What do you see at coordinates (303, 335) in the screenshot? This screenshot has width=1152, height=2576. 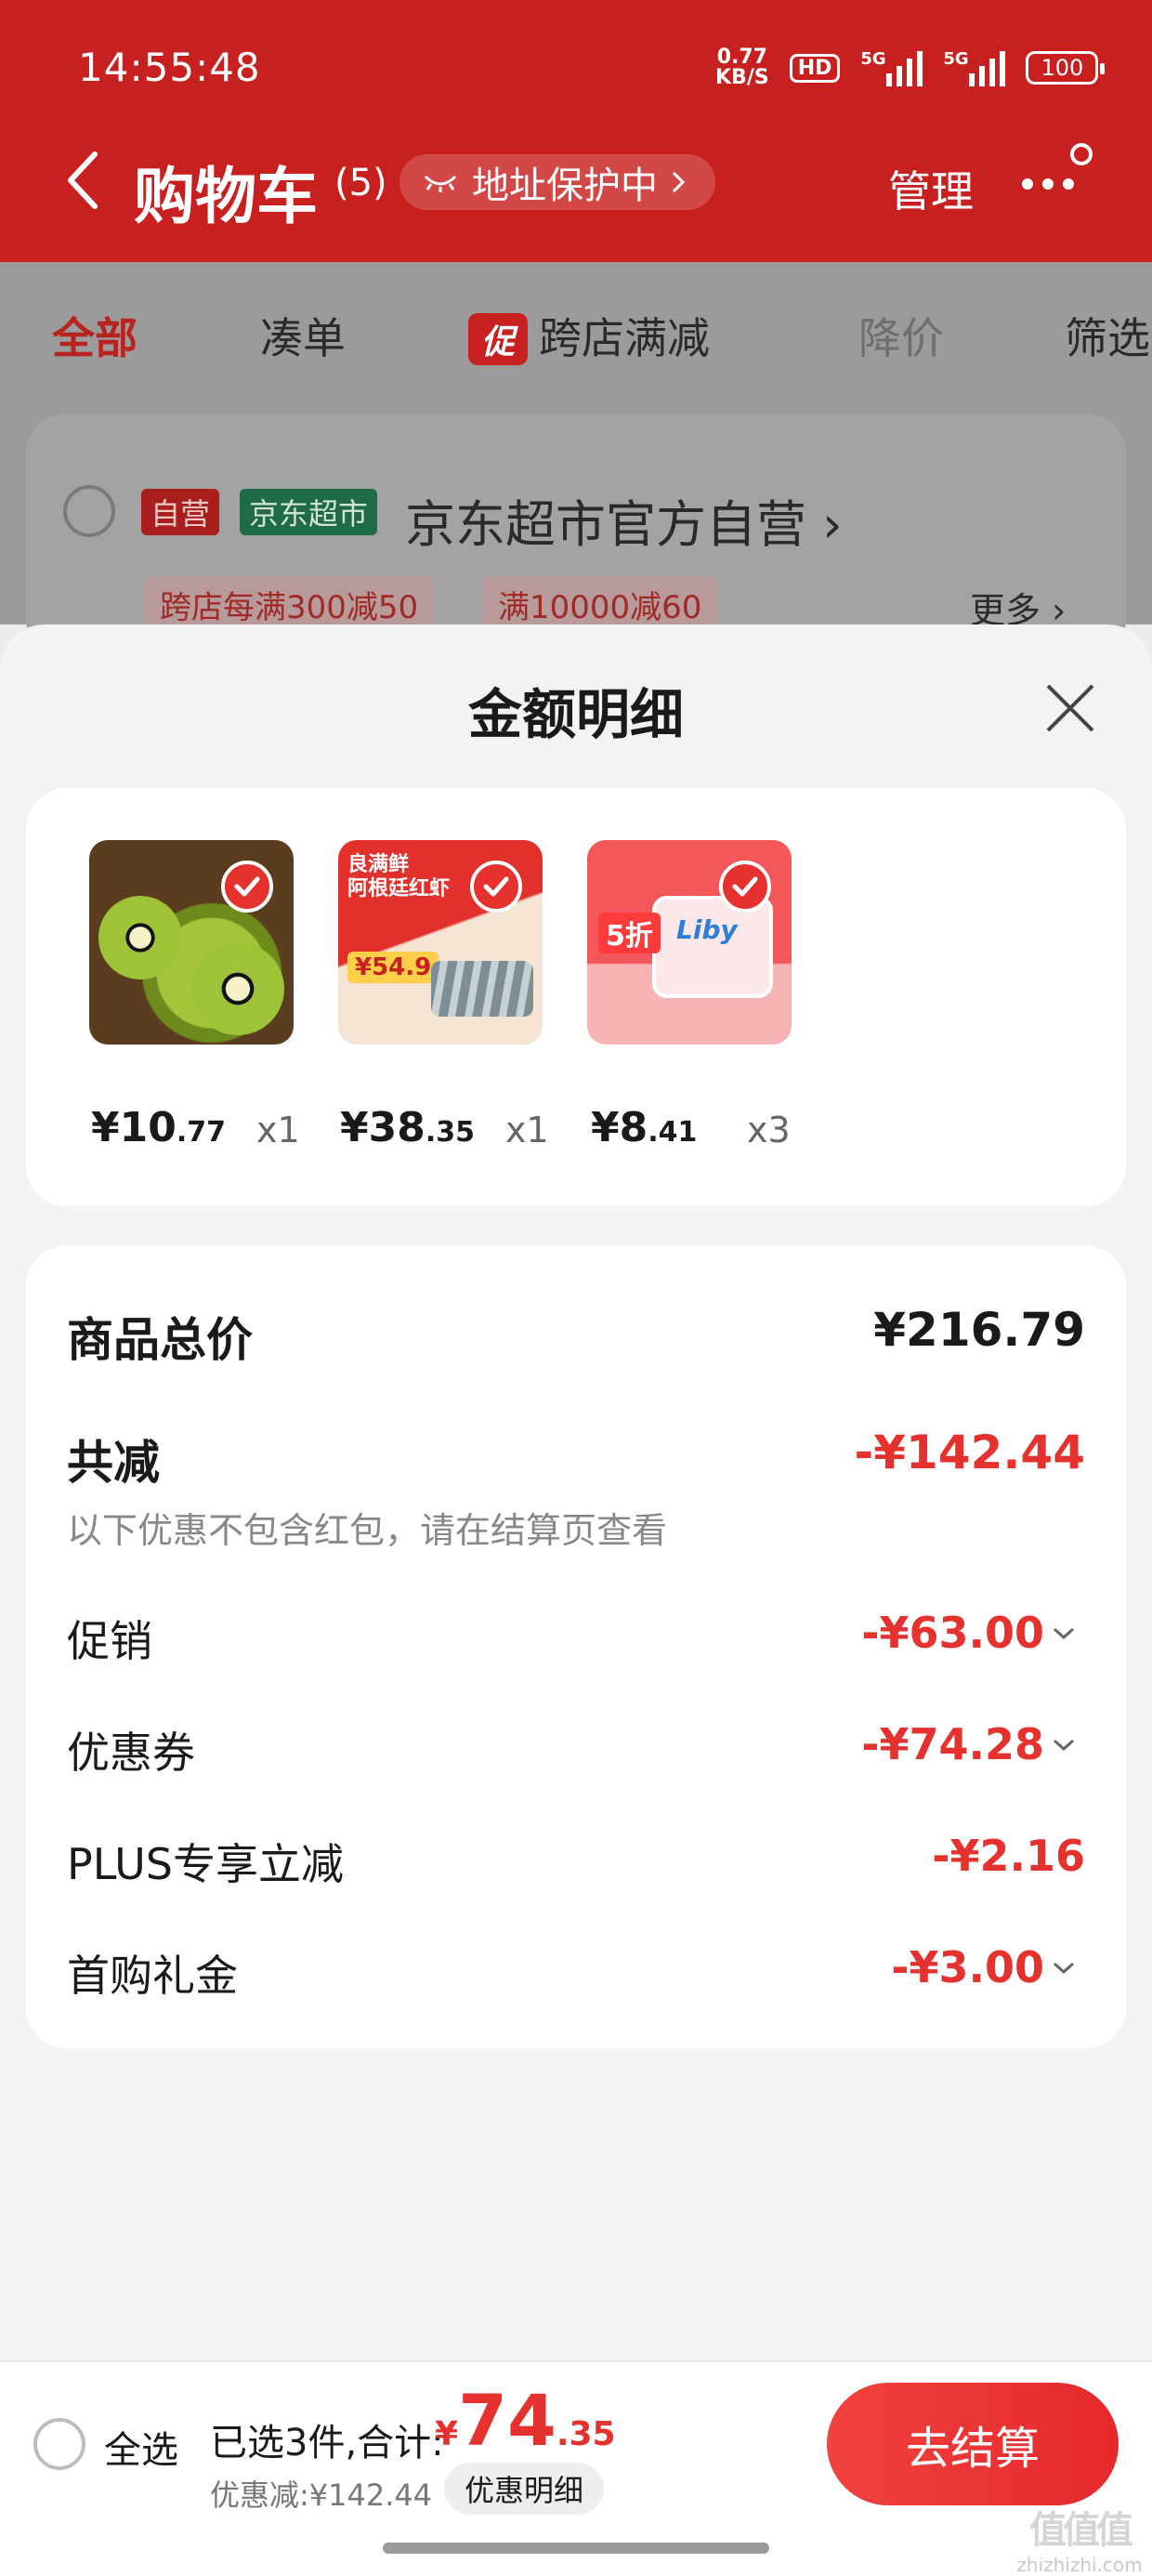 I see `tab-combine: 凑单` at bounding box center [303, 335].